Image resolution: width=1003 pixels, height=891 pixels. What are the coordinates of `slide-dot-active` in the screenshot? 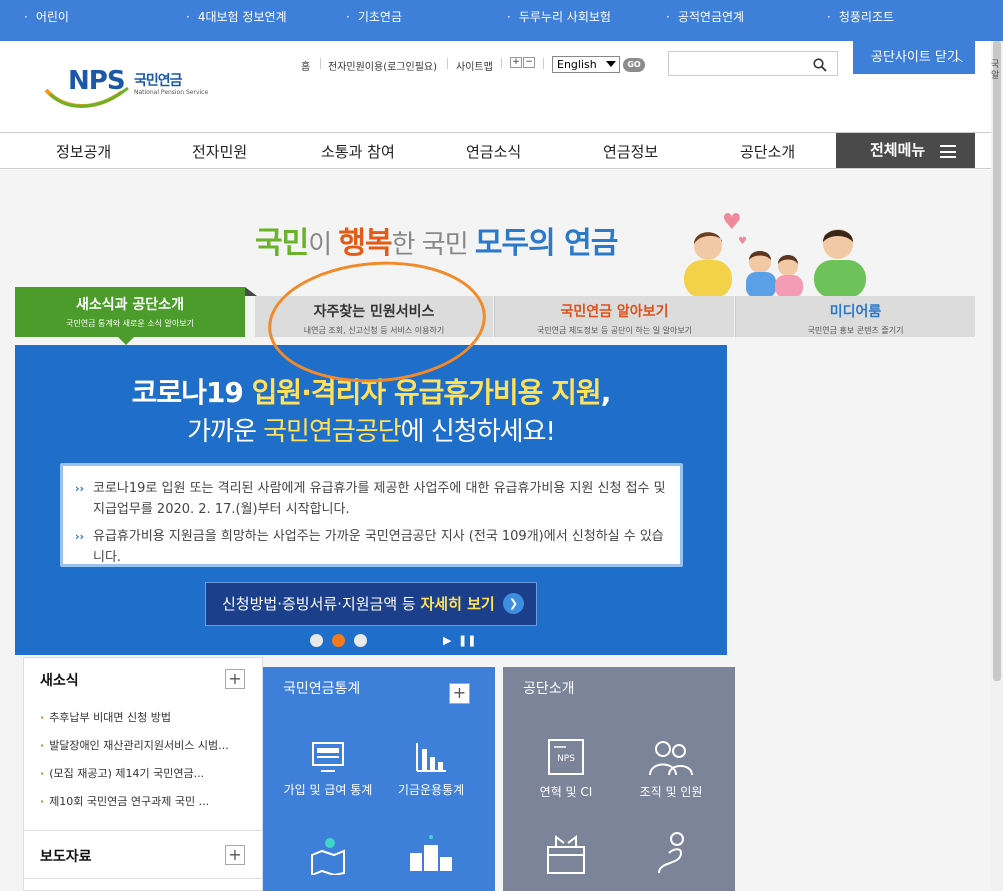 It's located at (338, 640).